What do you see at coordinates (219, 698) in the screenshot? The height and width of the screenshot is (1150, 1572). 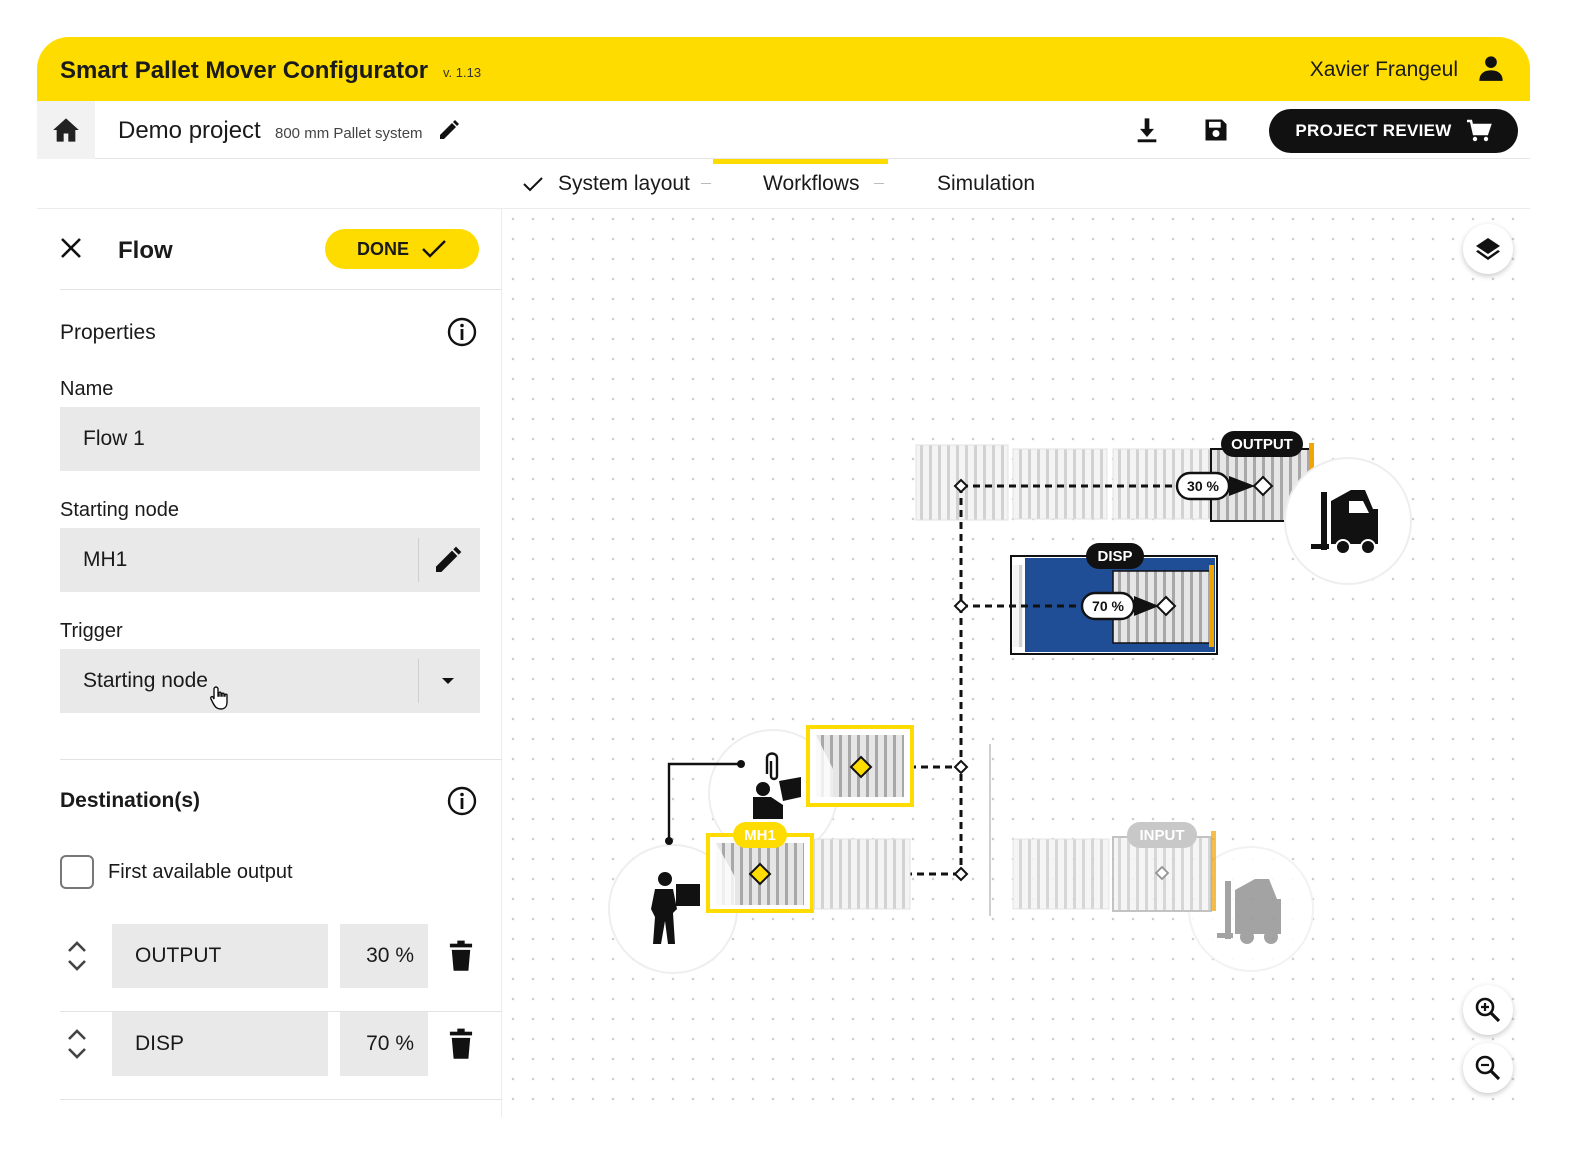 I see `hand-cursor-icon` at bounding box center [219, 698].